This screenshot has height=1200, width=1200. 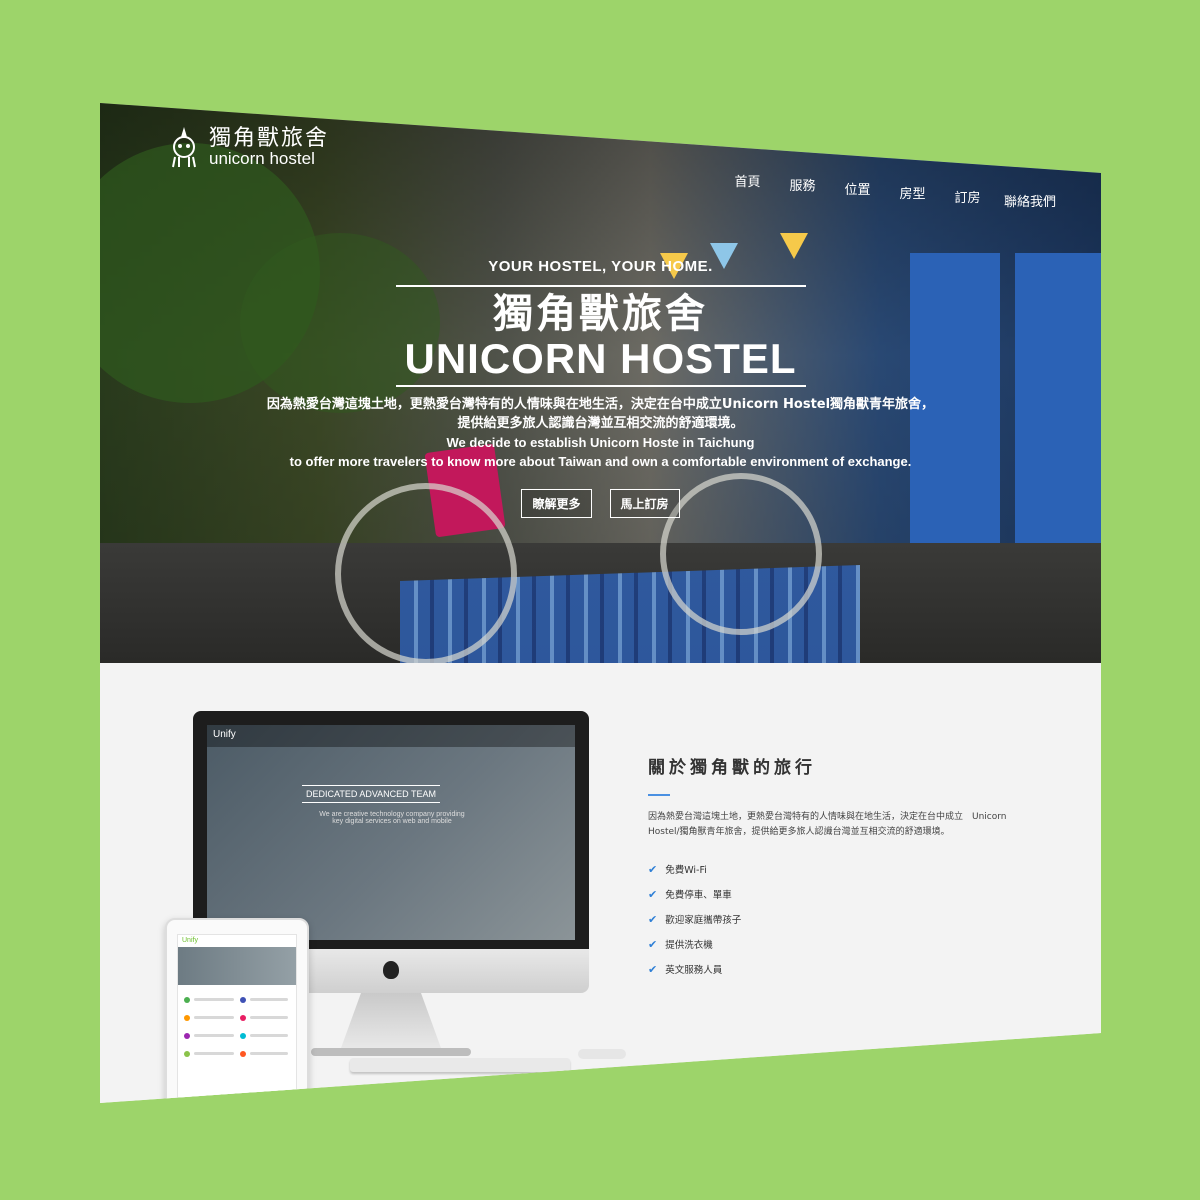 I want to click on nav-item-location: 位置, so click(x=857, y=188).